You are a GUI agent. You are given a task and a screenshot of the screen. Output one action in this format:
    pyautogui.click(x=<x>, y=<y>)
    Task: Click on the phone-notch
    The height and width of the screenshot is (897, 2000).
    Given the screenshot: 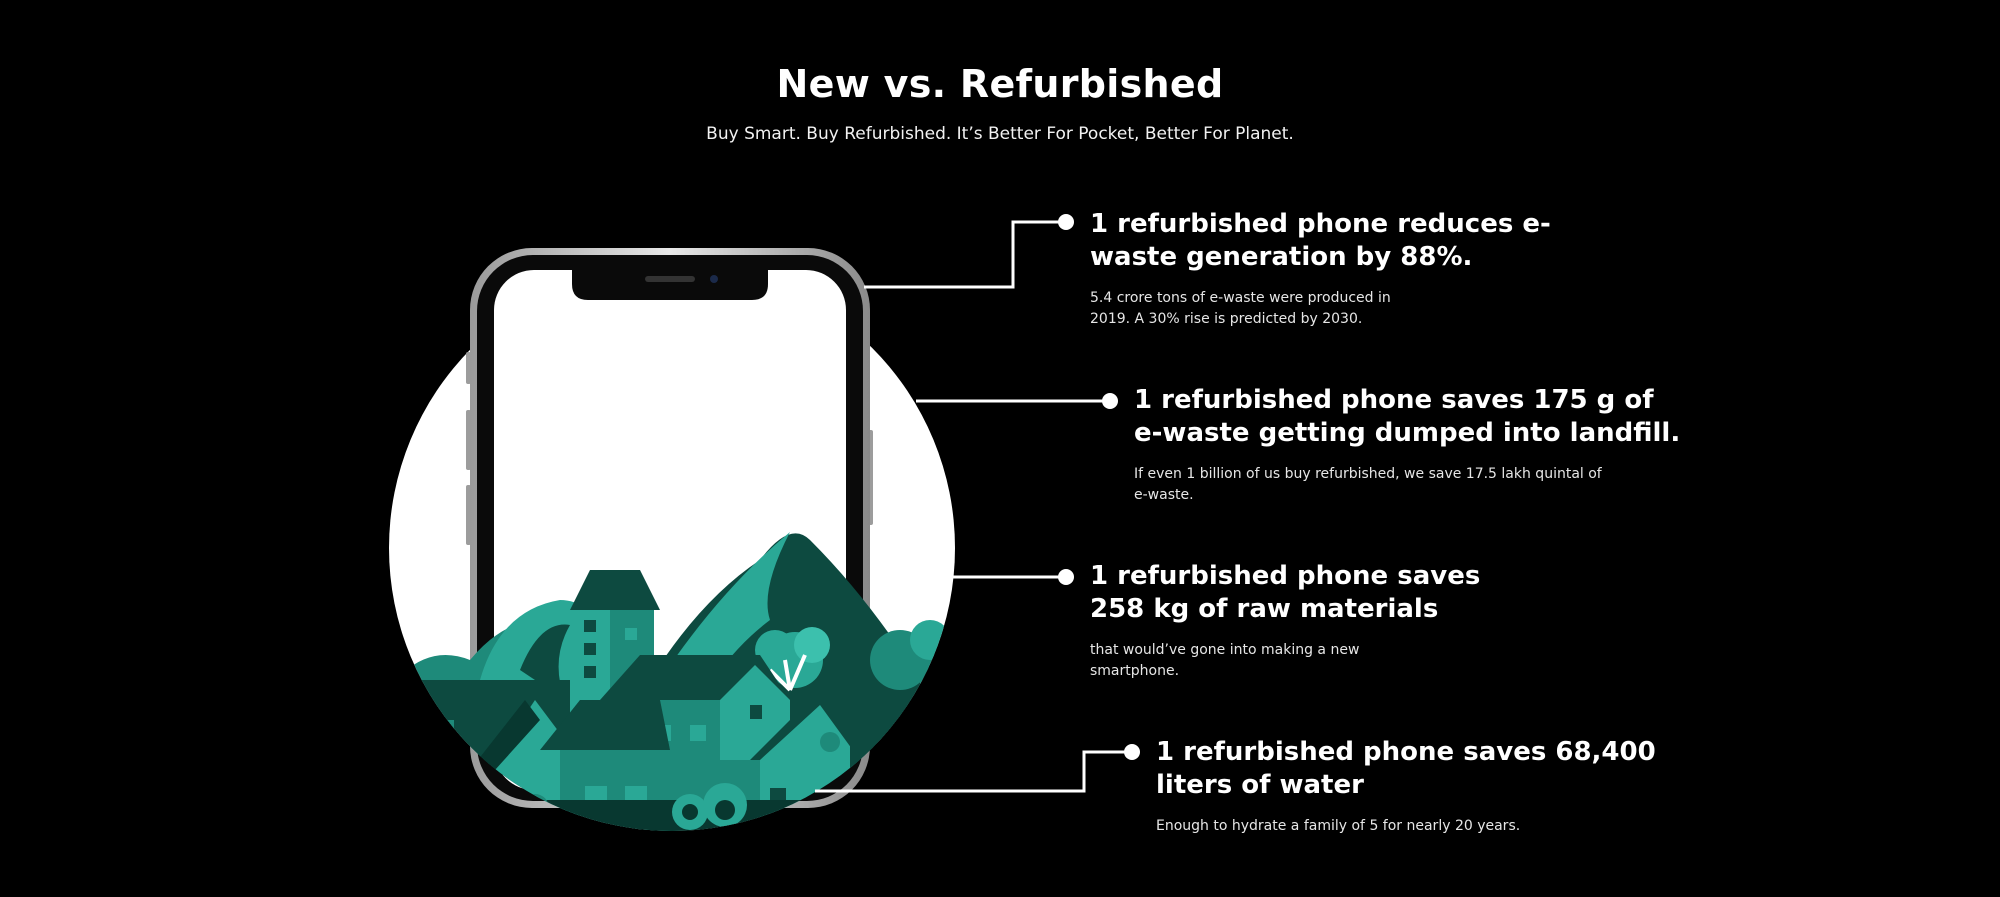 What is the action you would take?
    pyautogui.click(x=670, y=283)
    